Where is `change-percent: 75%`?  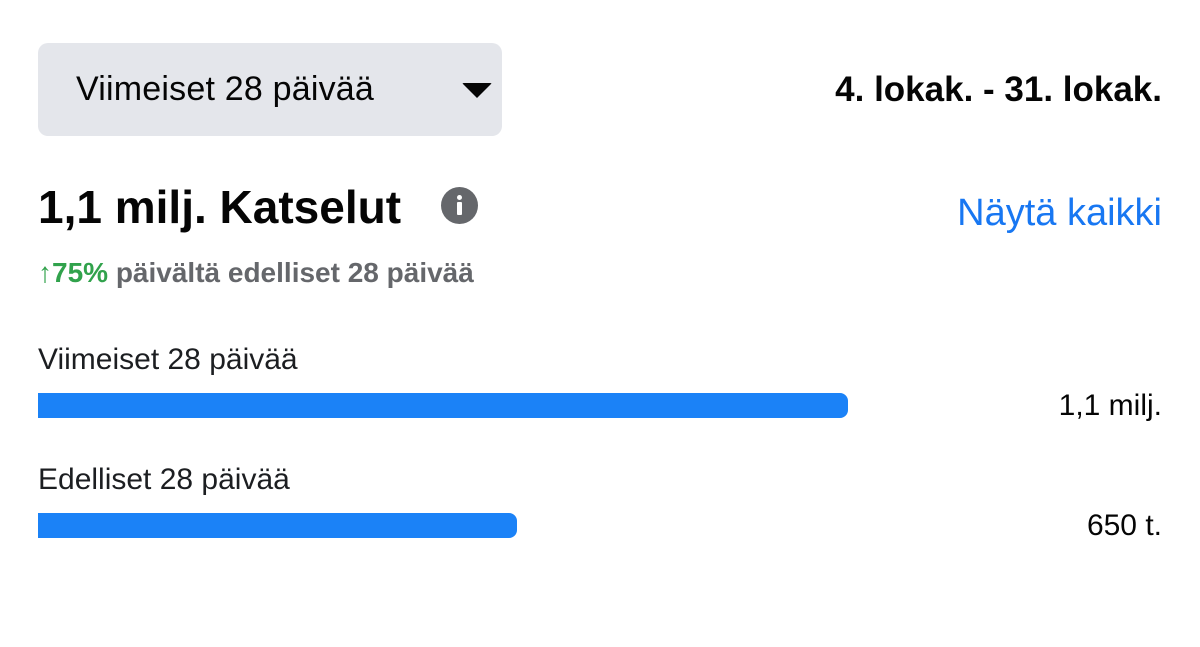
change-percent: 75% is located at coordinates (80, 272).